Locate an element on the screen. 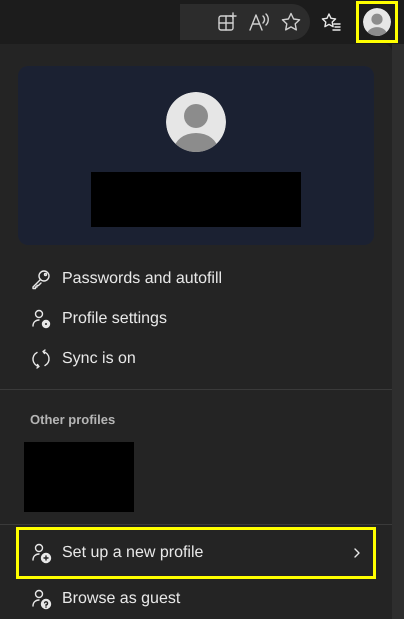 The image size is (404, 619). person-question-icon is located at coordinates (41, 599).